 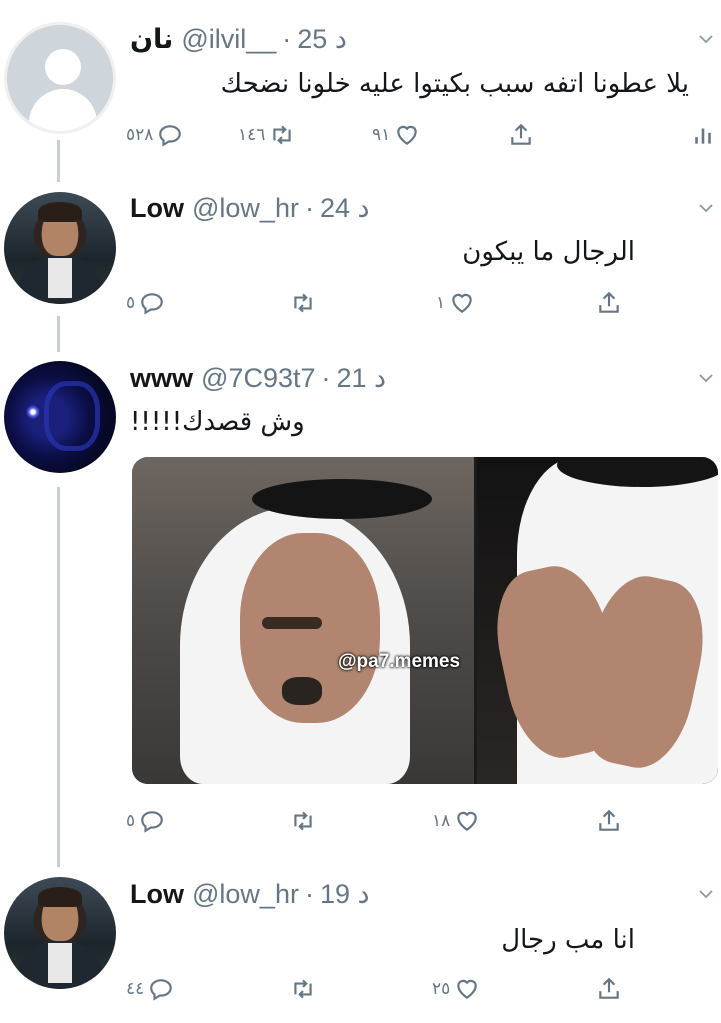 What do you see at coordinates (399, 661) in the screenshot?
I see `media-watermark: @pa7.memes` at bounding box center [399, 661].